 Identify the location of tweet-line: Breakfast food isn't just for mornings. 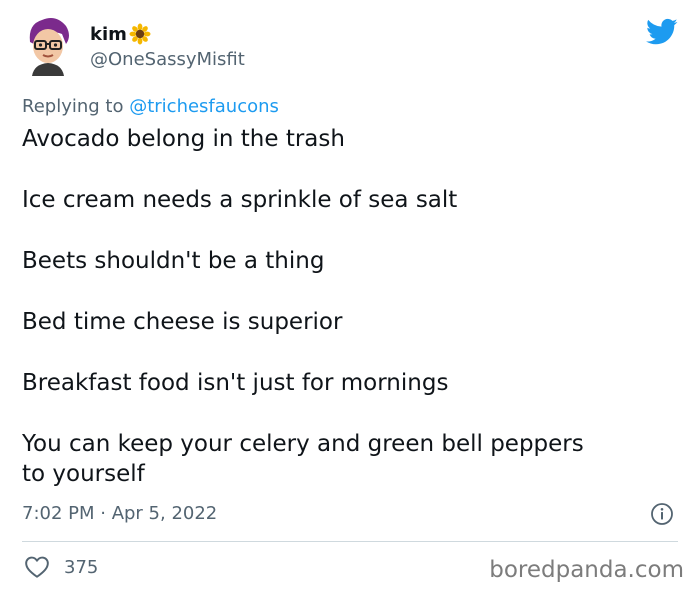
(235, 383).